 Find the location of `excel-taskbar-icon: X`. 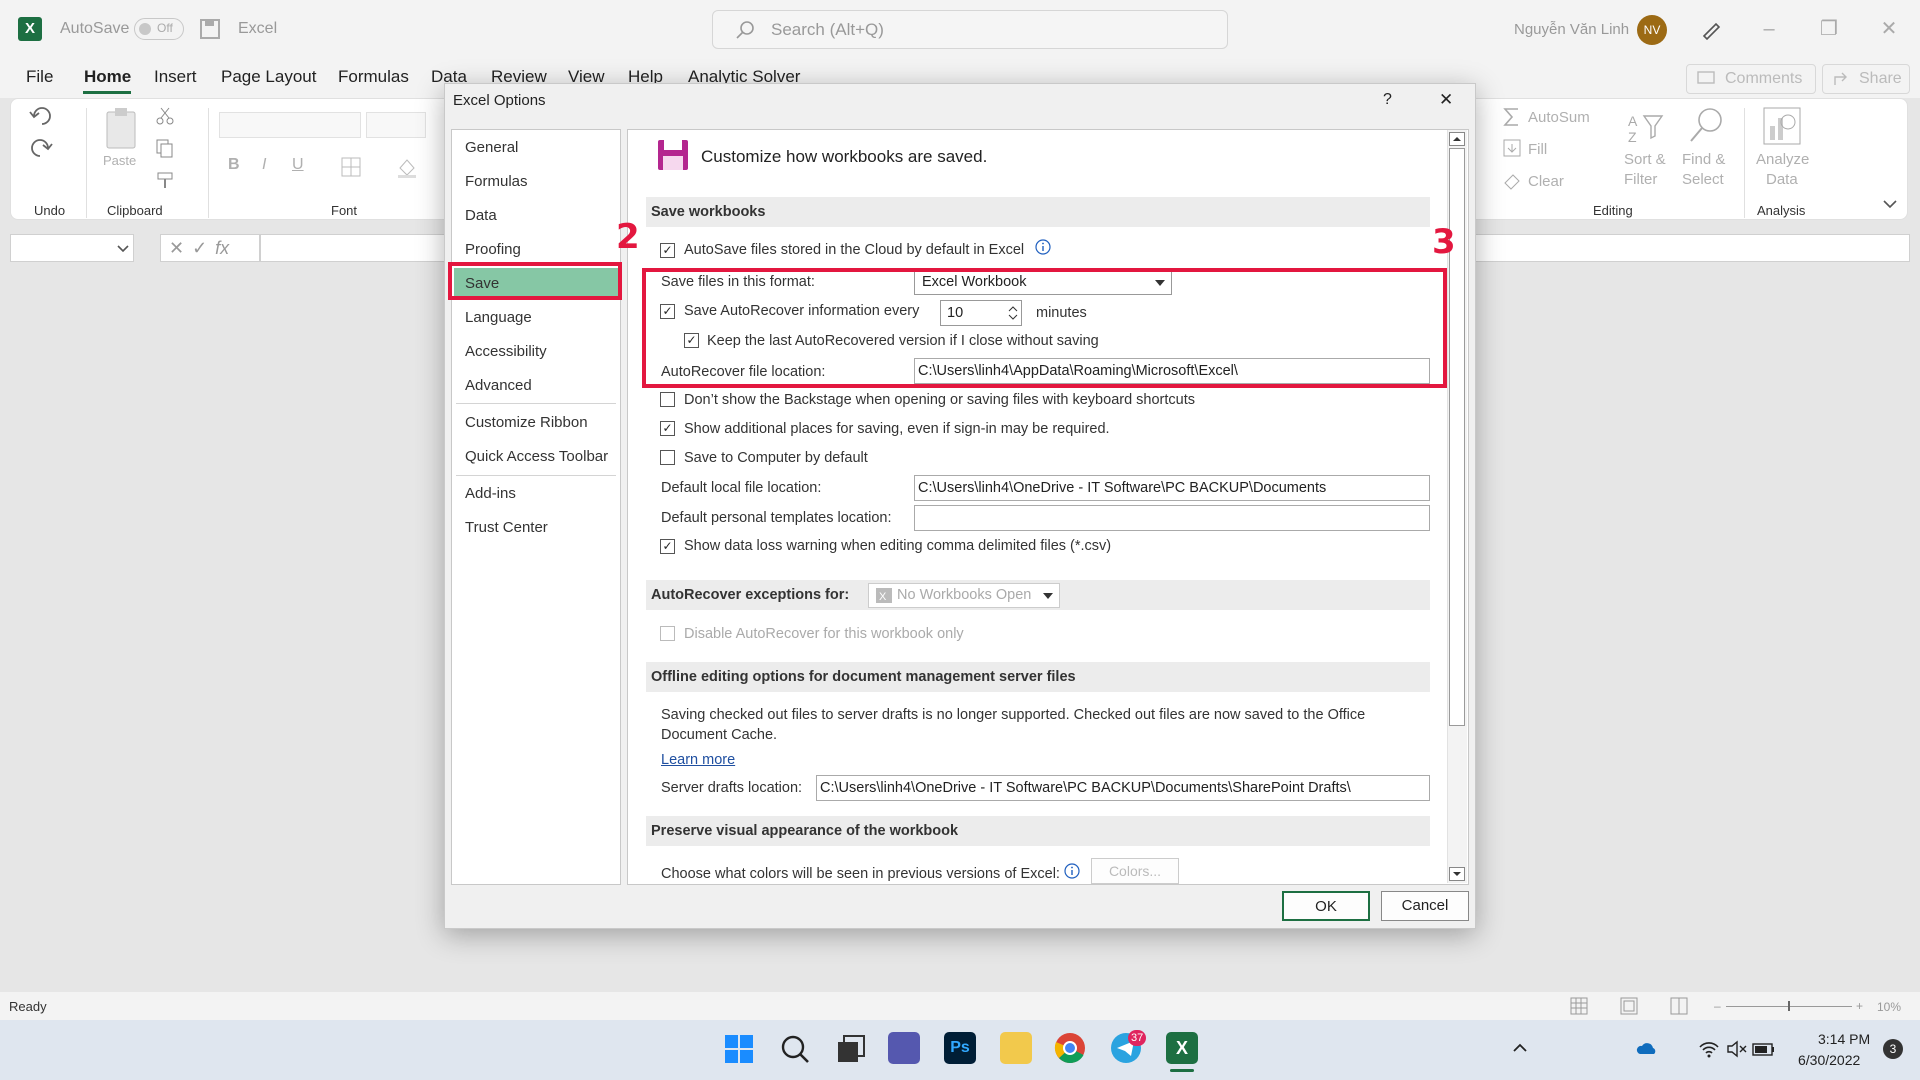

excel-taskbar-icon: X is located at coordinates (1182, 1048).